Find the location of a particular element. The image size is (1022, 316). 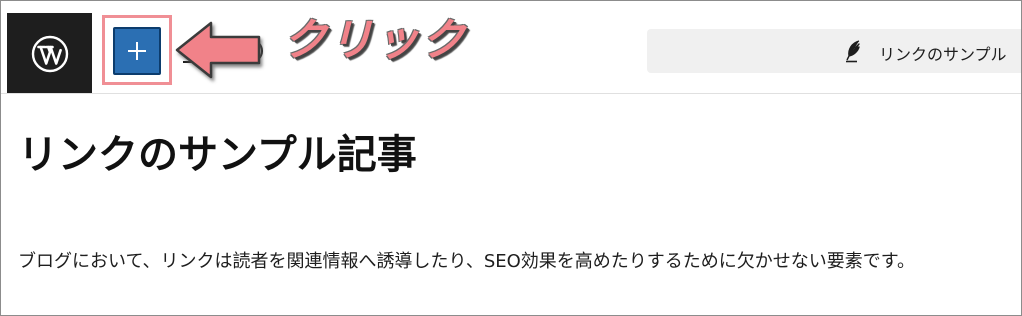

block-inserter-button is located at coordinates (137, 51).